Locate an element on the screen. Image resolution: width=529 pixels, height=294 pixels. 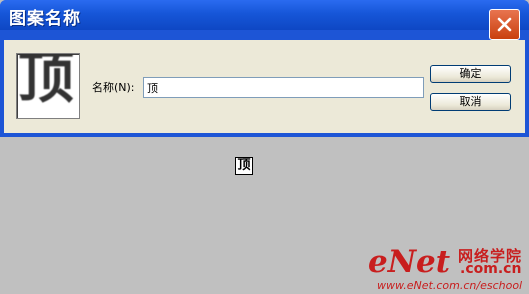
dialog-title: 图案名称 is located at coordinates (45, 19).